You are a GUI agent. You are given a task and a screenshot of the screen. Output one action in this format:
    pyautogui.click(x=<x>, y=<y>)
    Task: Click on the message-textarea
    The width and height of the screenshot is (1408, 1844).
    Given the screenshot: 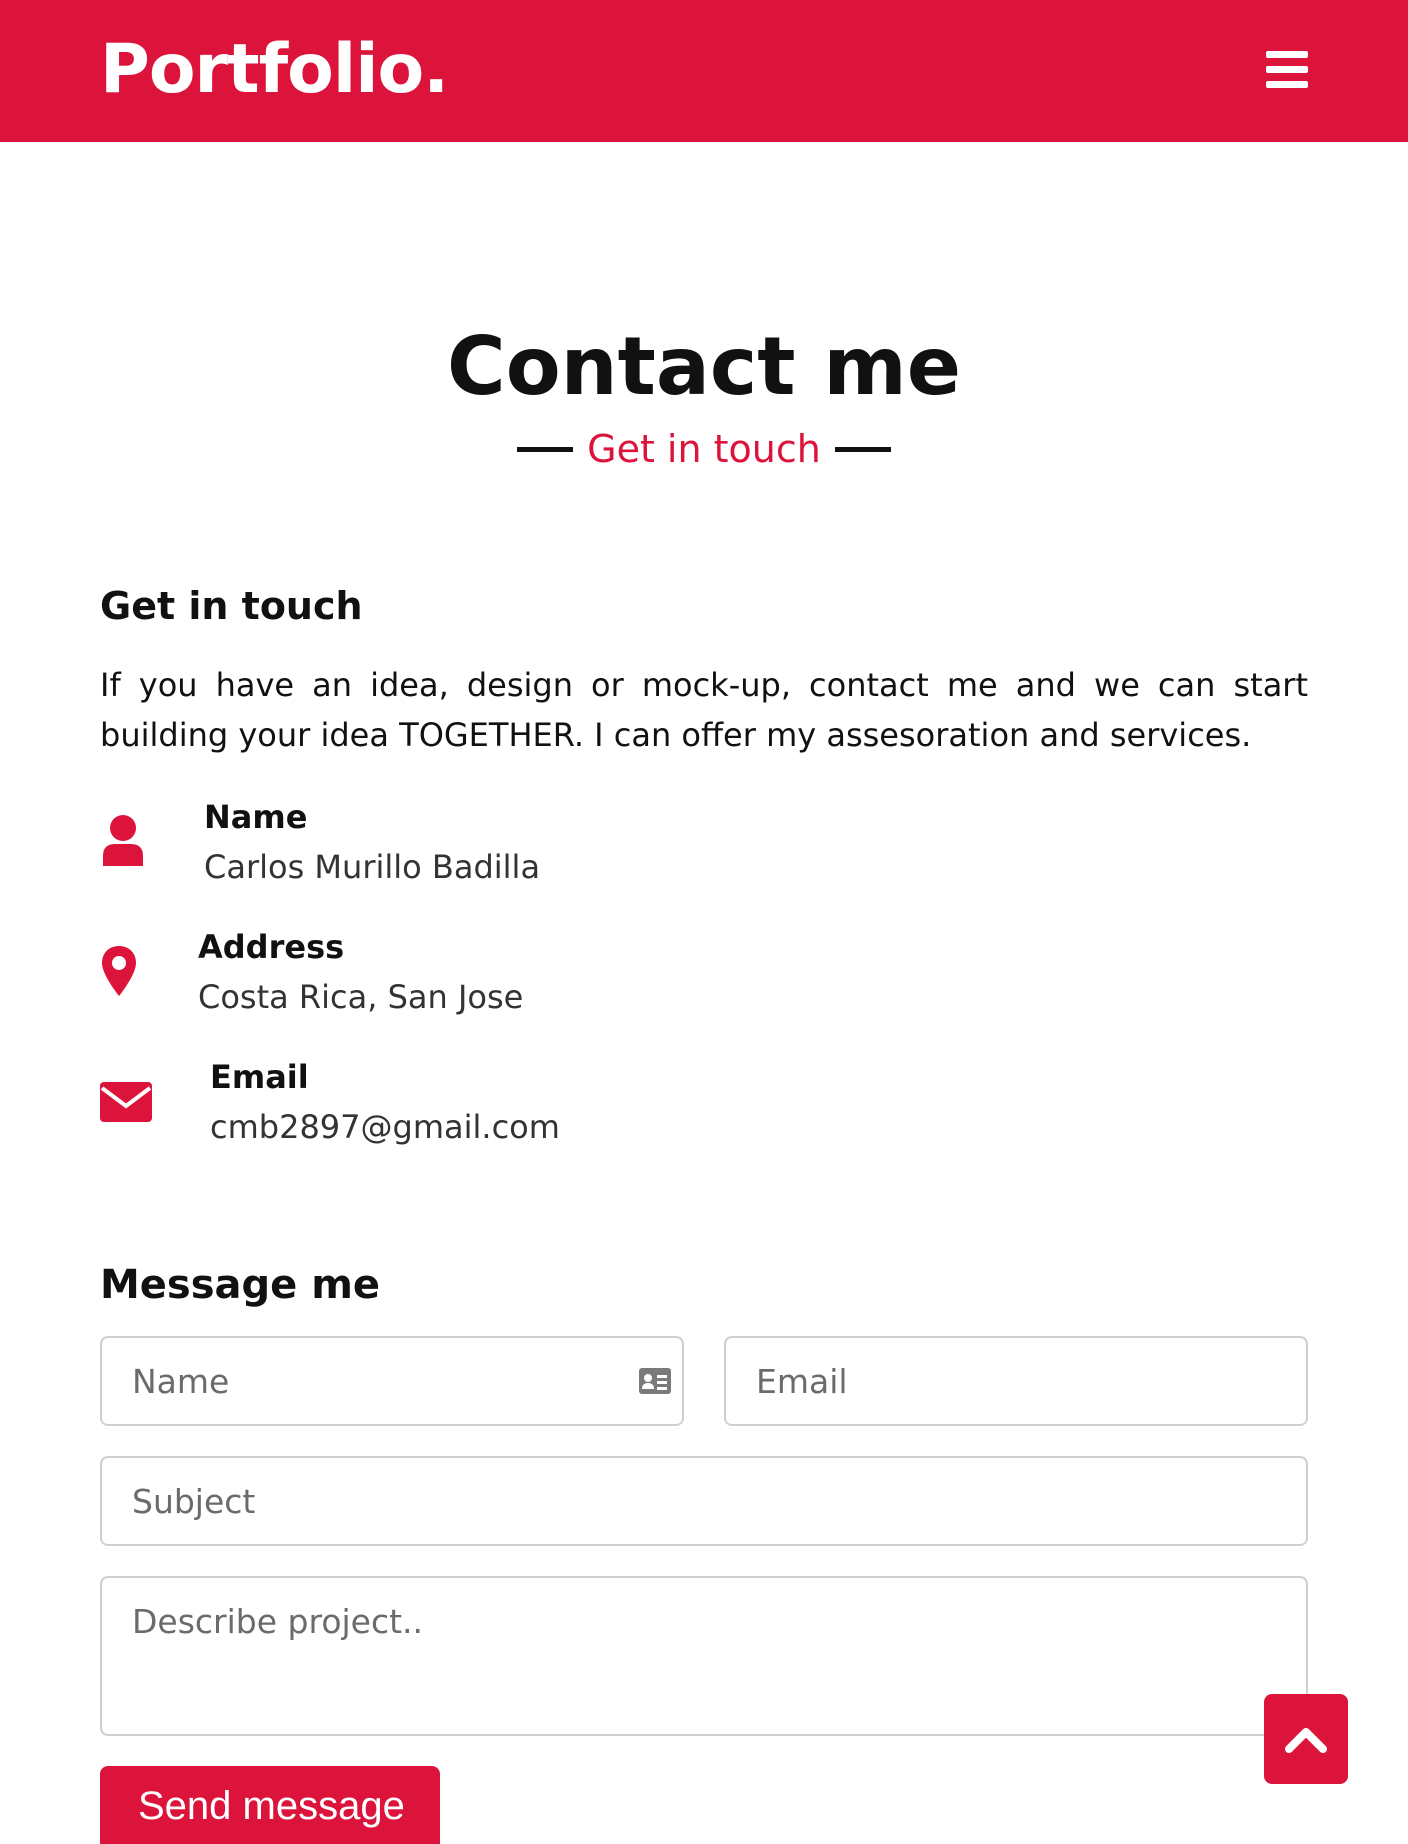 What is the action you would take?
    pyautogui.click(x=704, y=1656)
    